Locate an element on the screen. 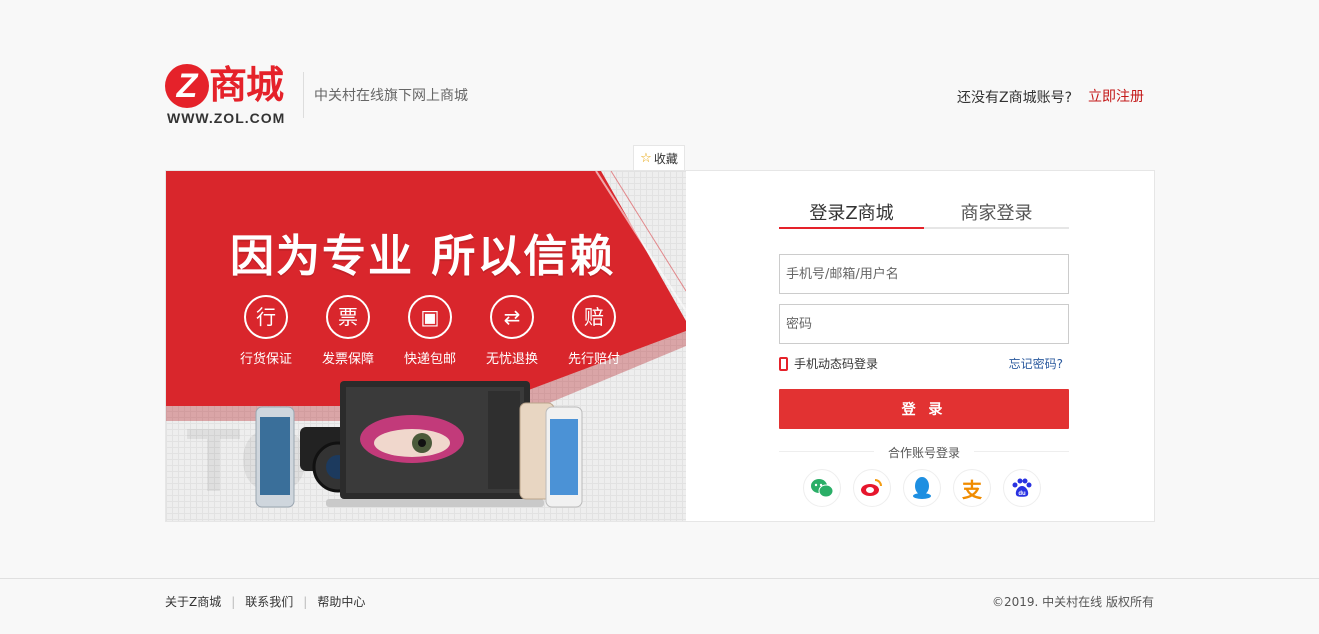  favorite-button: ☆ 收藏 is located at coordinates (659, 158).